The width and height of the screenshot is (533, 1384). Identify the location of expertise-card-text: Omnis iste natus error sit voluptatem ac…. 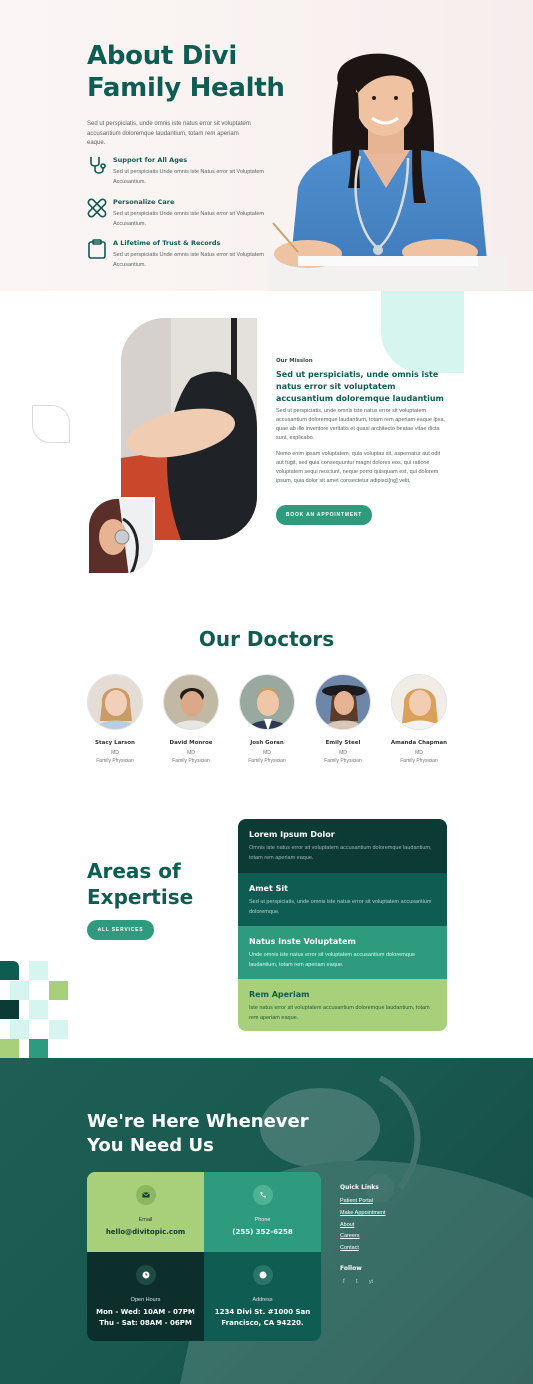
(340, 853).